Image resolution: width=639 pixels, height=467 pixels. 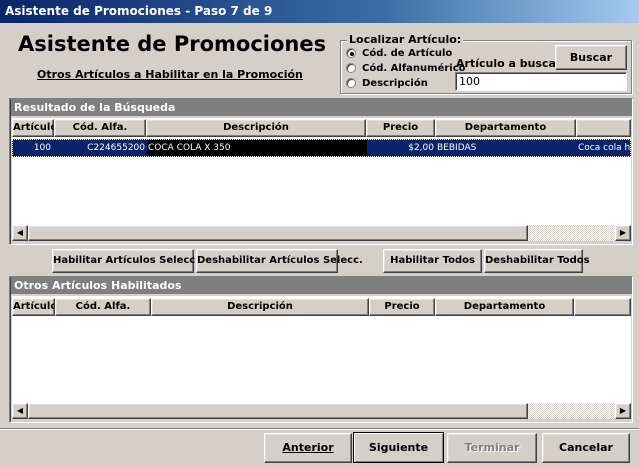 I want to click on anterior-button: Anterior, so click(x=308, y=448).